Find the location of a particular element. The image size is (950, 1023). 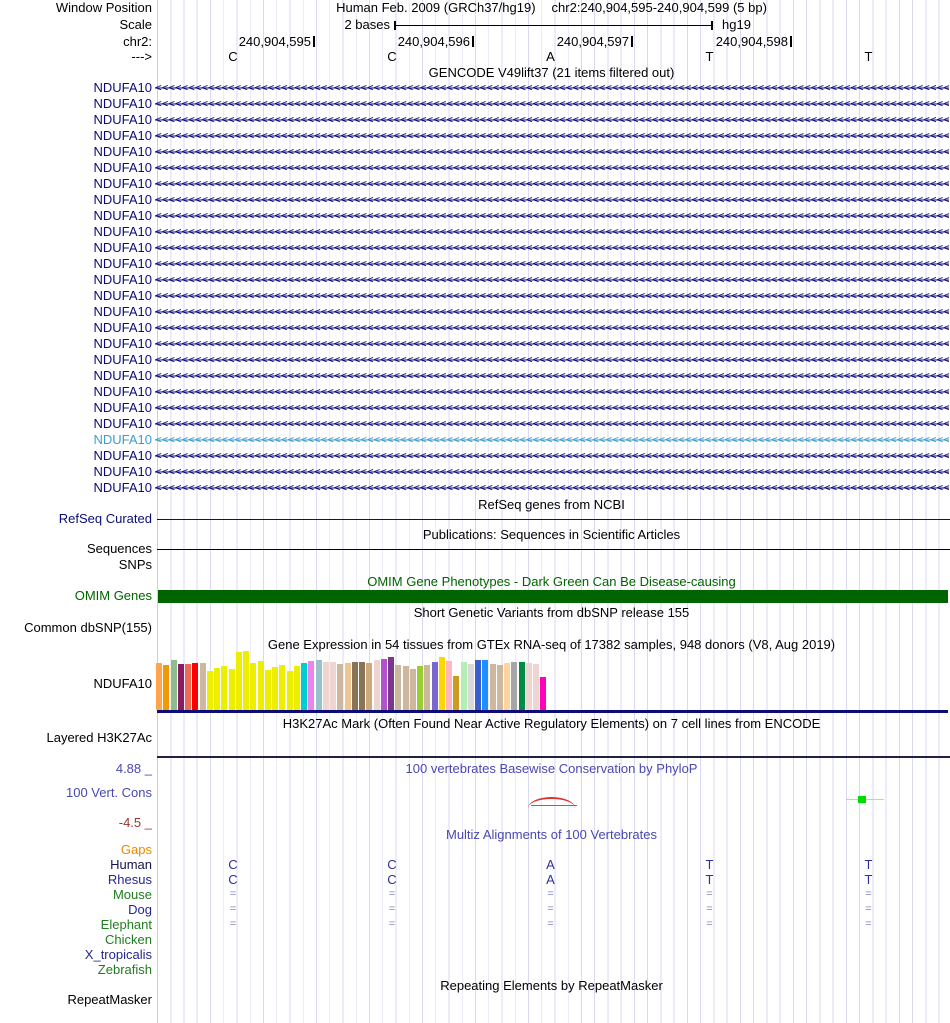

multiz-species-row: Chicken is located at coordinates (475, 939).